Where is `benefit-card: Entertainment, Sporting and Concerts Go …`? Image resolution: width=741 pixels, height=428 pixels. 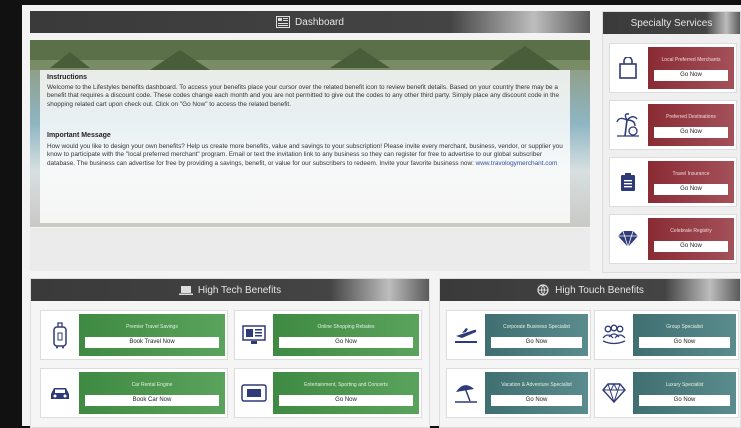
benefit-card: Entertainment, Sporting and Concerts Go … is located at coordinates (346, 393).